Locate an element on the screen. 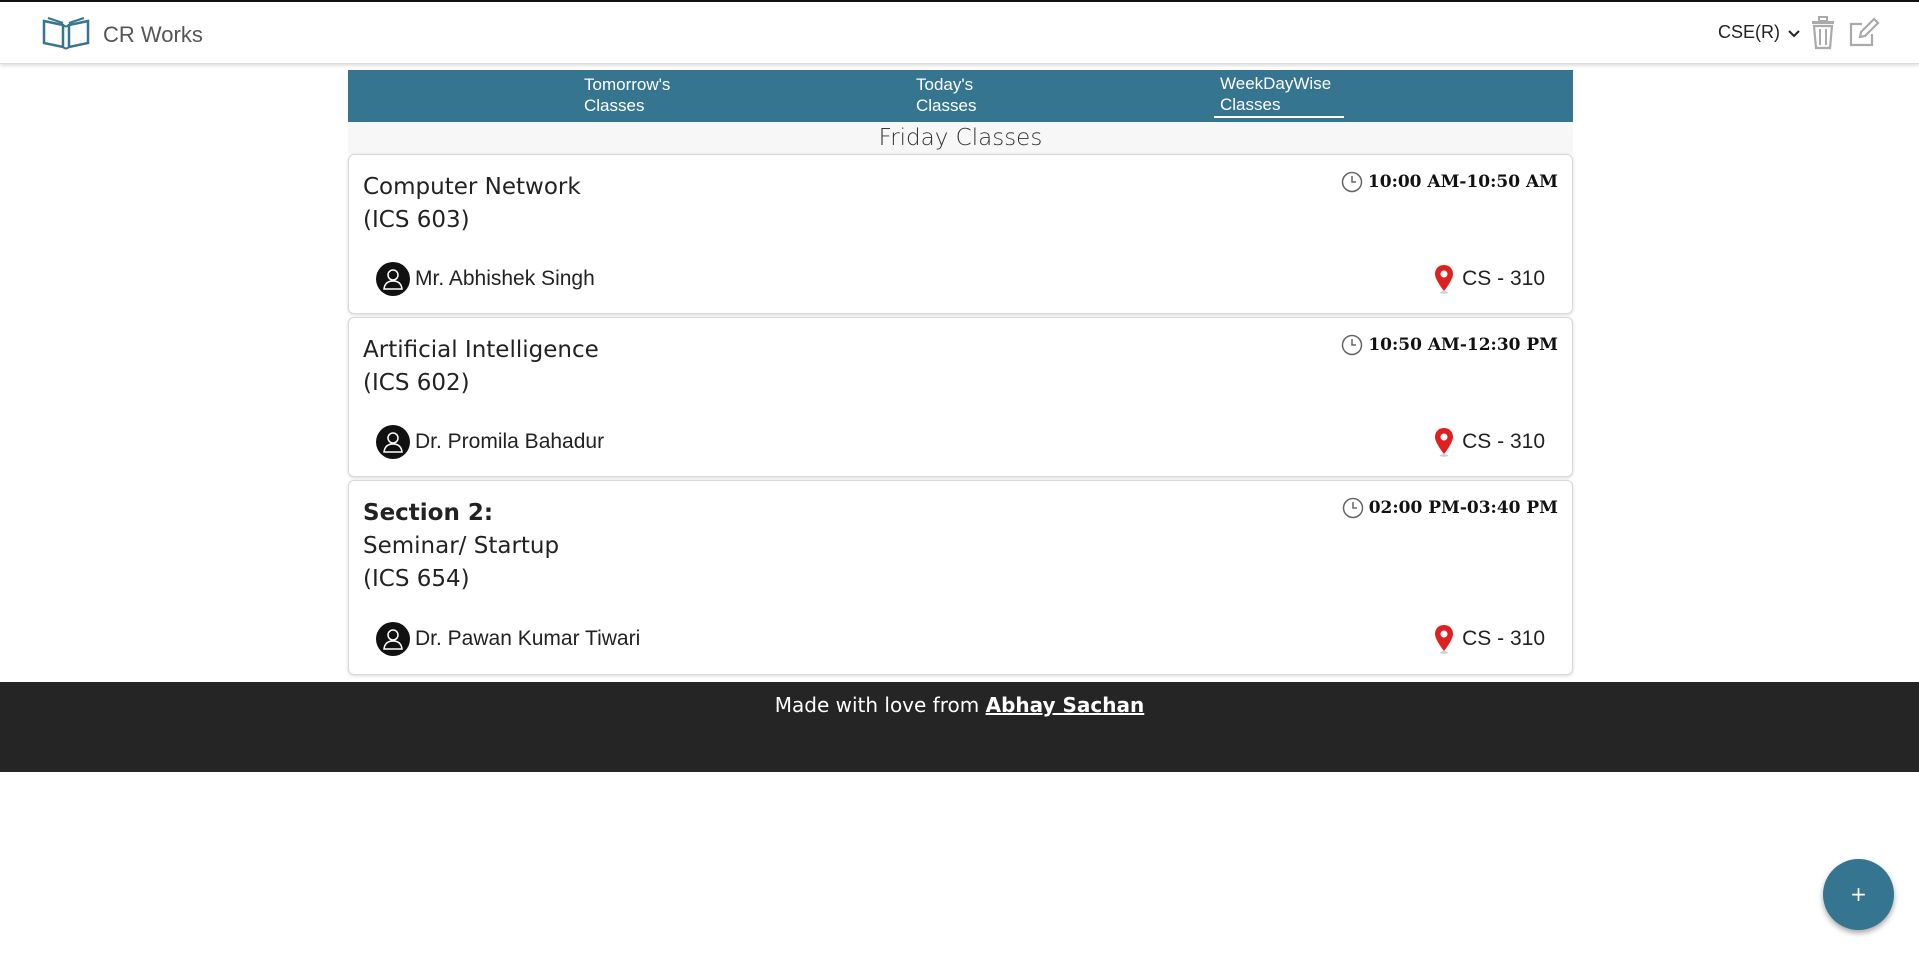 This screenshot has height=974, width=1919. tab-label-line1: Tomorrow's is located at coordinates (627, 84).